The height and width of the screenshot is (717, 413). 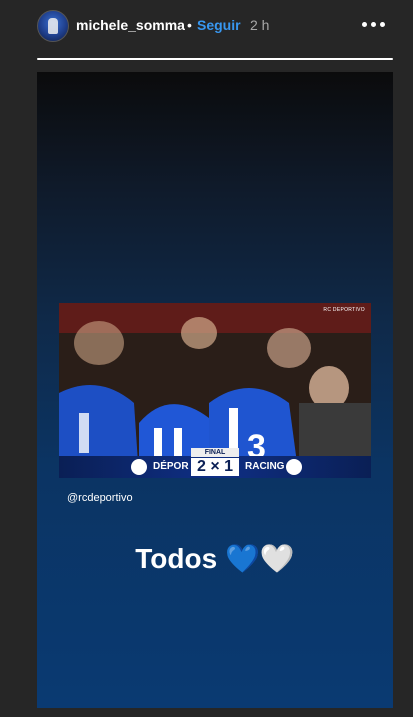 I want to click on story-progress-bar, so click(x=215, y=59).